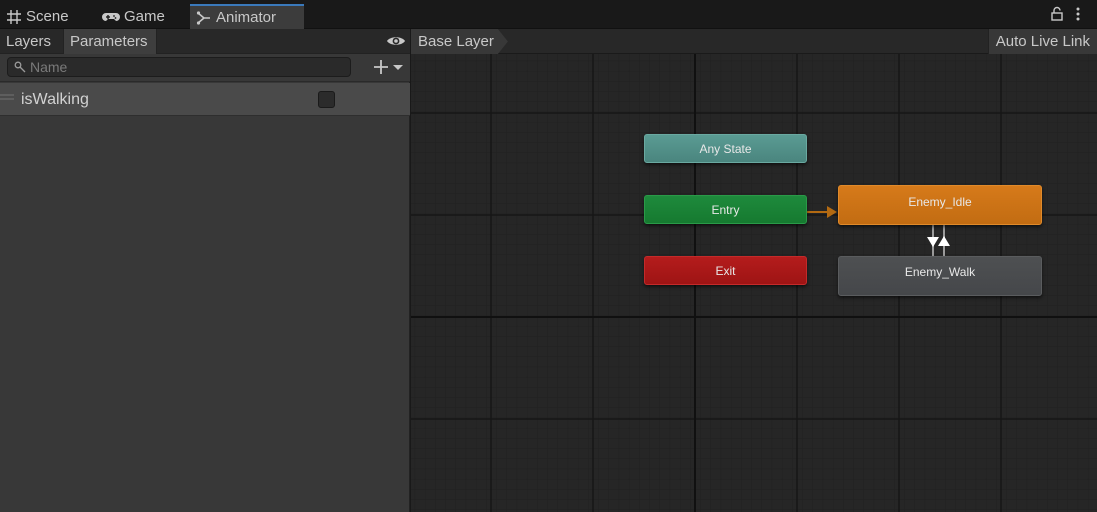 Image resolution: width=1097 pixels, height=512 pixels. What do you see at coordinates (29, 41) in the screenshot?
I see `tab-layers-label: Layers` at bounding box center [29, 41].